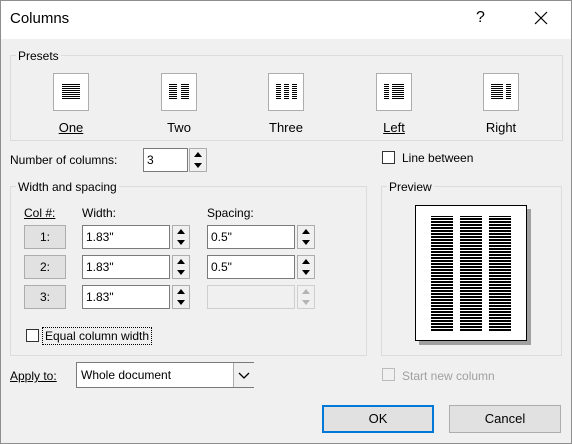  I want to click on preview-page, so click(471, 273).